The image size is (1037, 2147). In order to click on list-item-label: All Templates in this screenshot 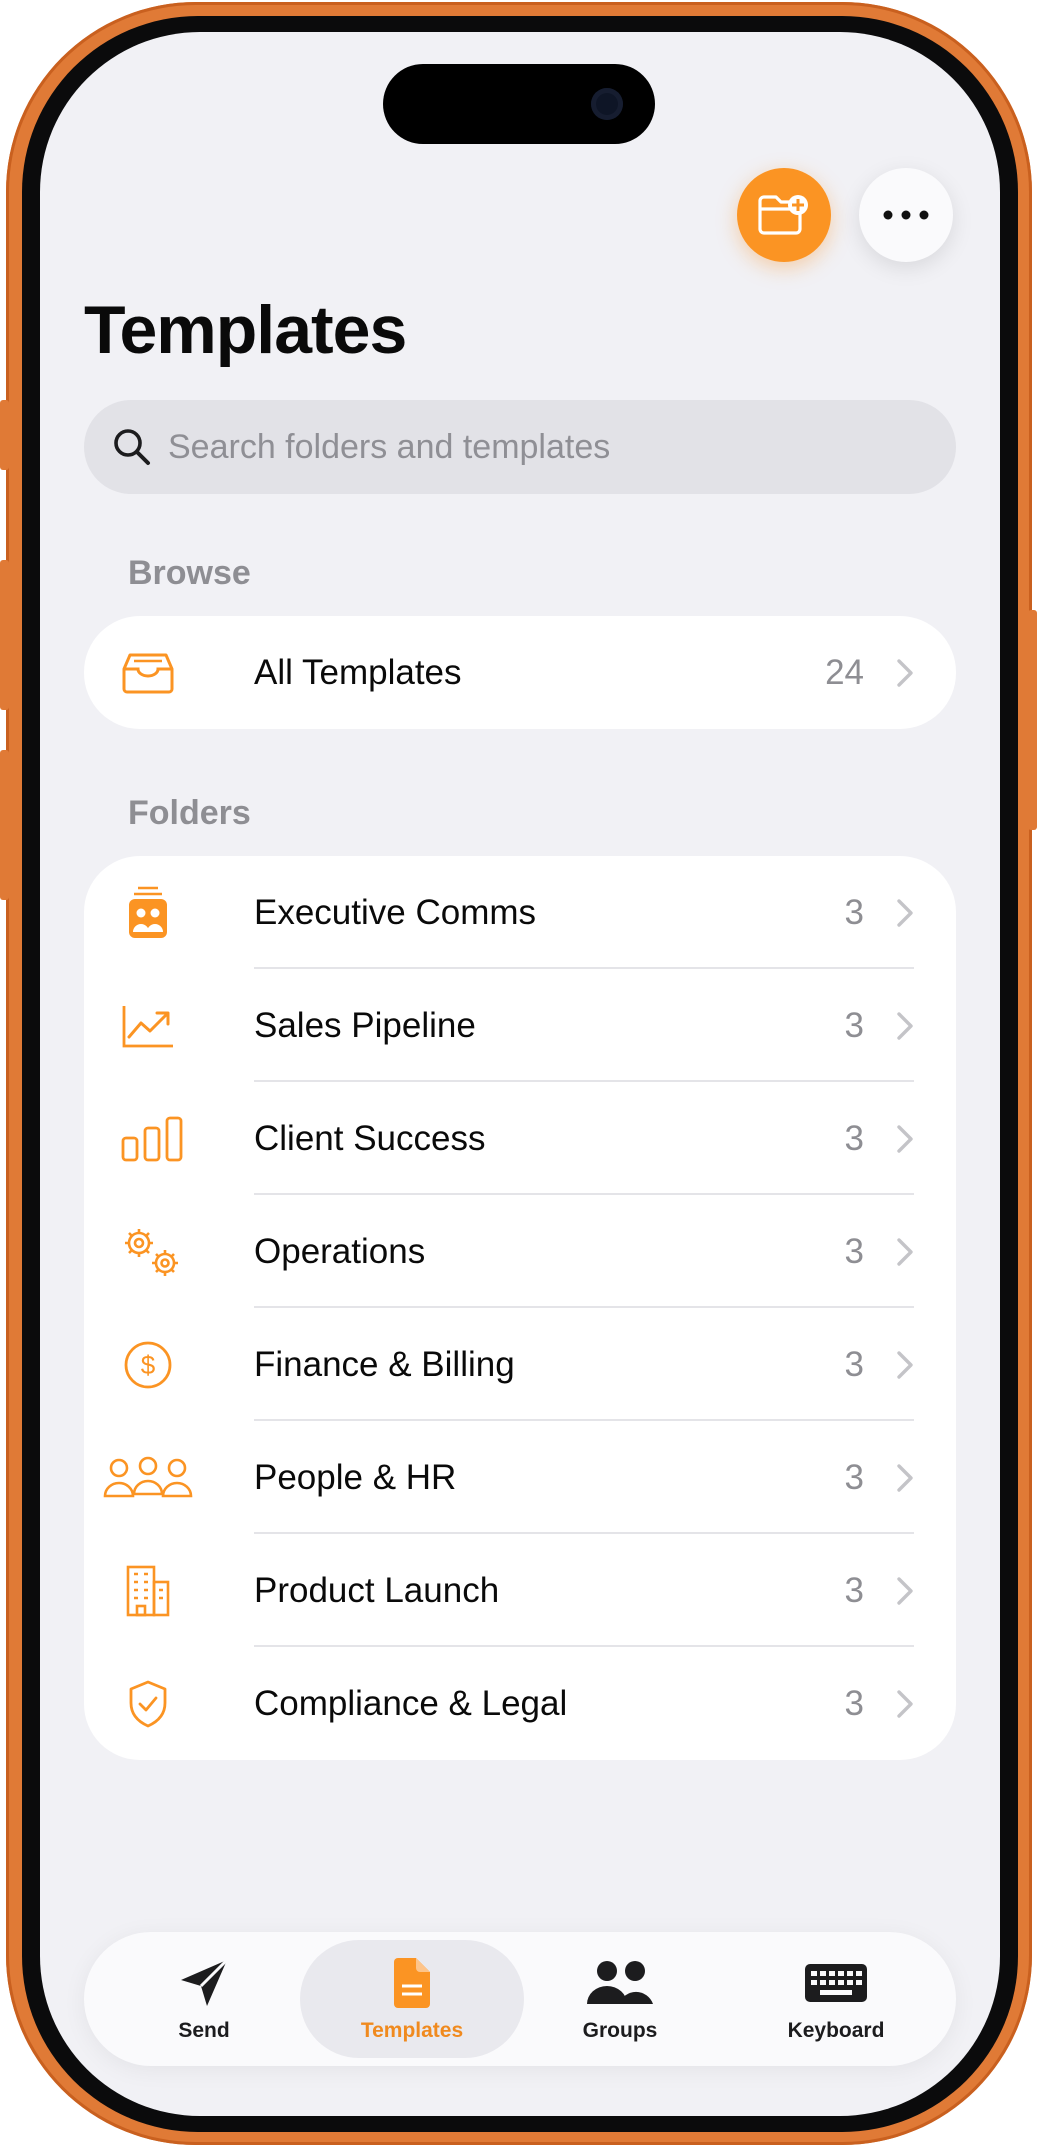, I will do `click(358, 672)`.